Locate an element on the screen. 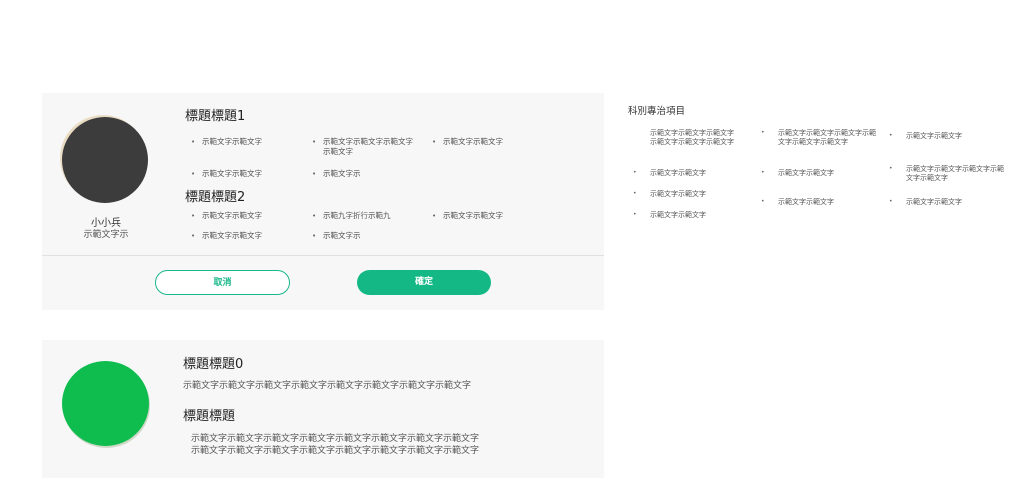 The height and width of the screenshot is (503, 1024). cancel-button: 取消 is located at coordinates (222, 282).